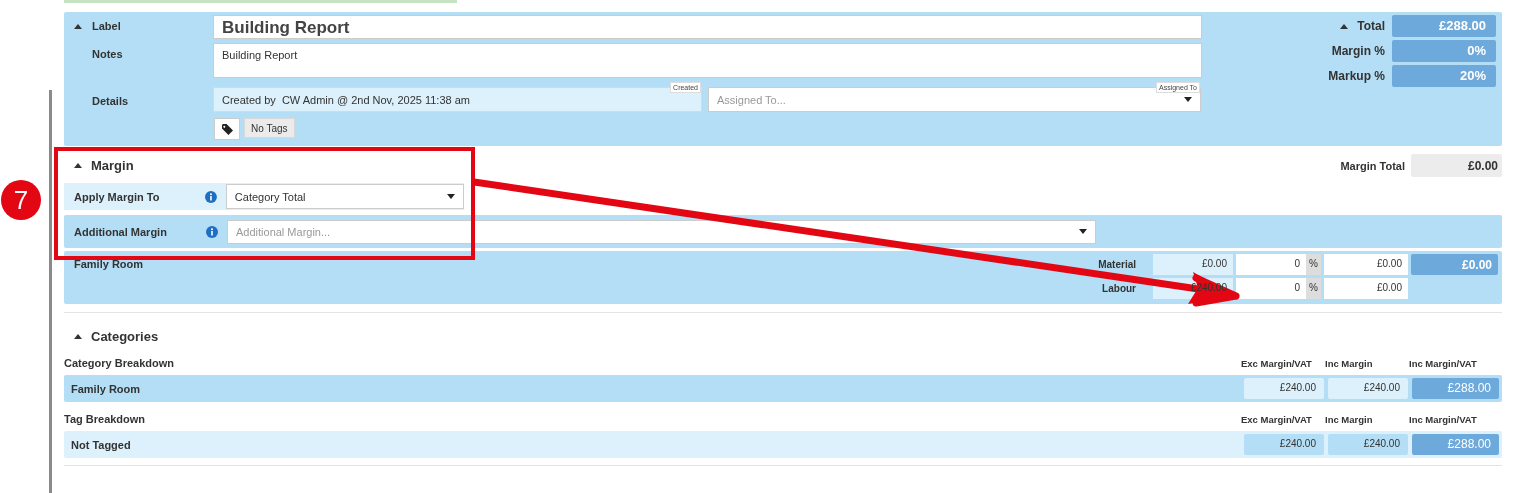  Describe the element at coordinates (106, 26) in the screenshot. I see `field-label: Label` at that location.